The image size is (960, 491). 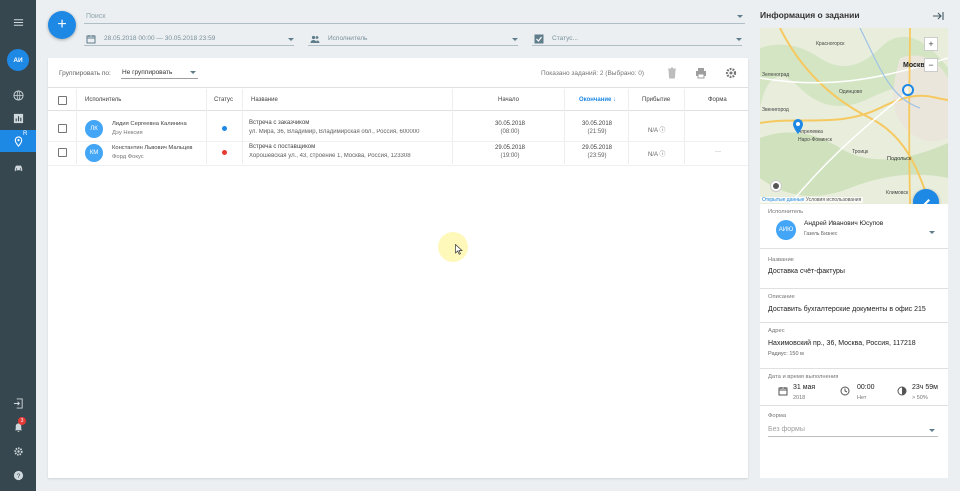 What do you see at coordinates (931, 65) in the screenshot?
I see `zoom-out-button: −` at bounding box center [931, 65].